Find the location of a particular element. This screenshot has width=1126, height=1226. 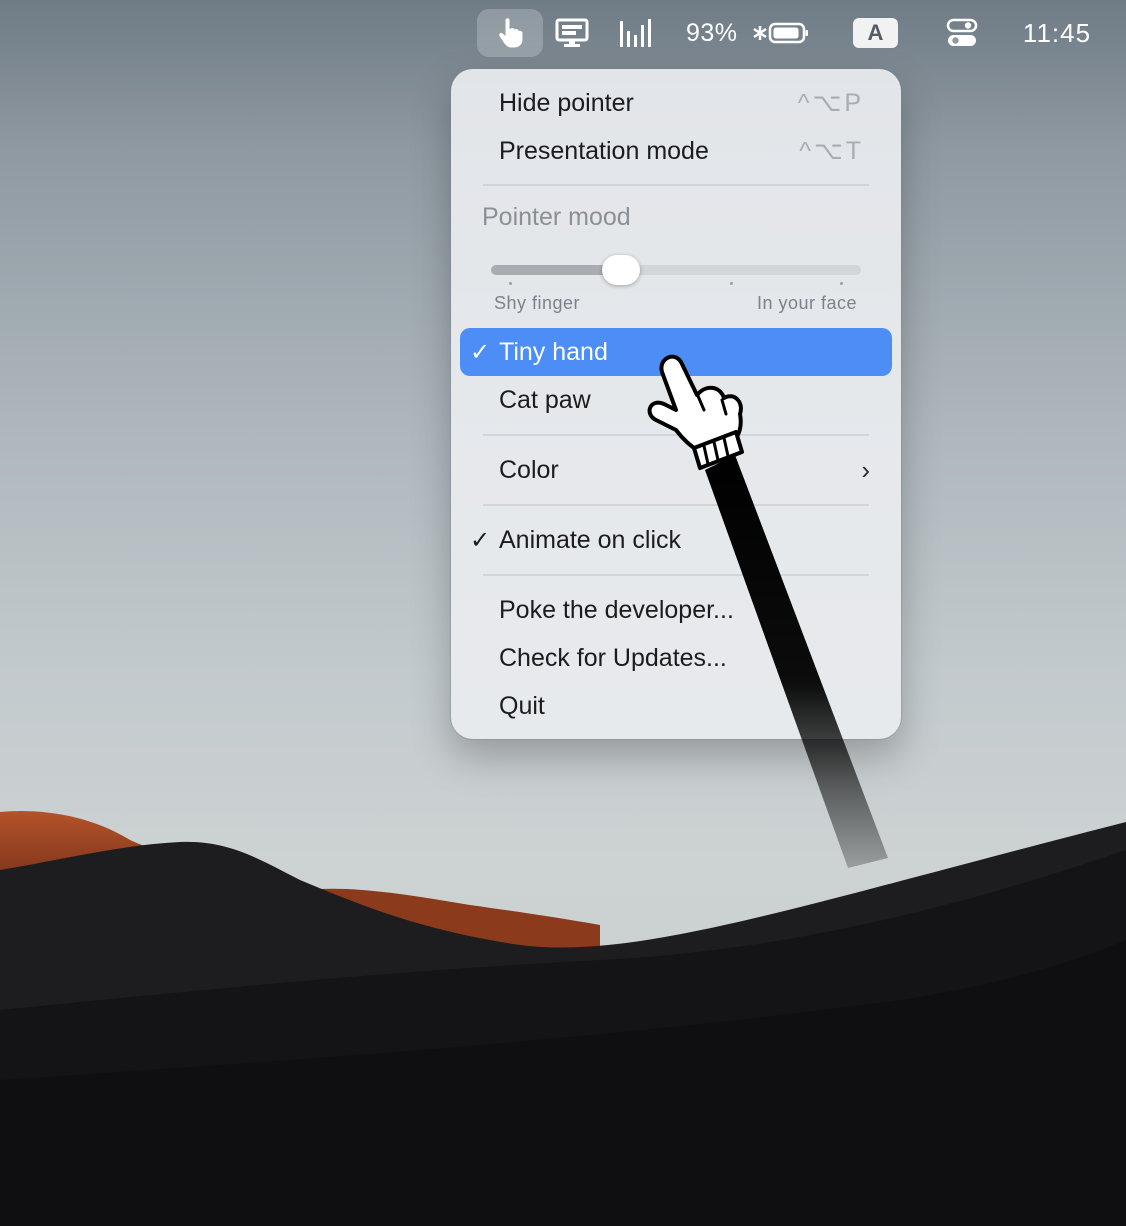

battery-percentage: 93% is located at coordinates (716, 33).